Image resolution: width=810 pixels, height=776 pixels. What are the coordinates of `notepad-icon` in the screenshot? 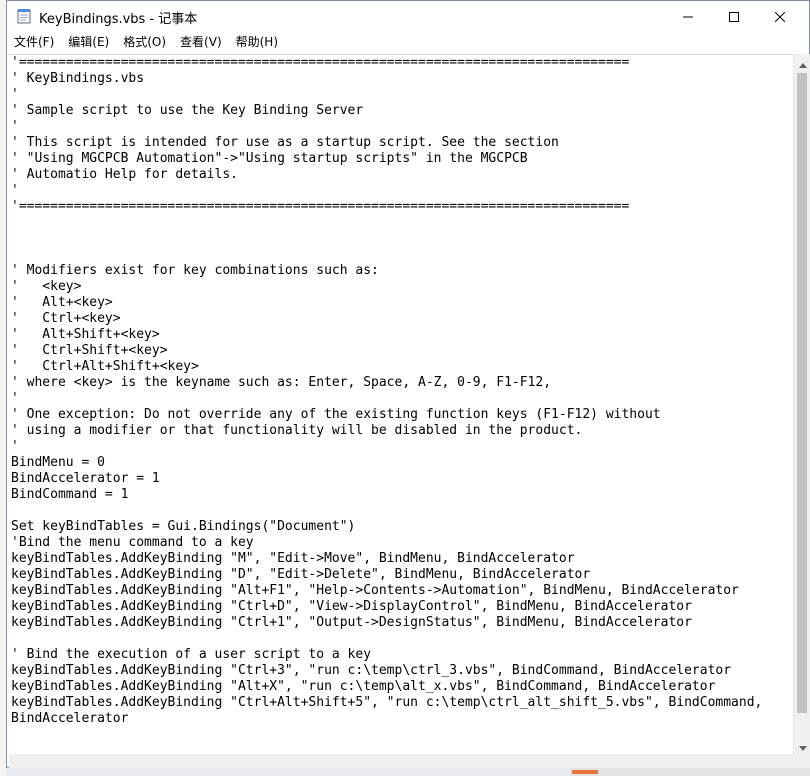 It's located at (24, 16).